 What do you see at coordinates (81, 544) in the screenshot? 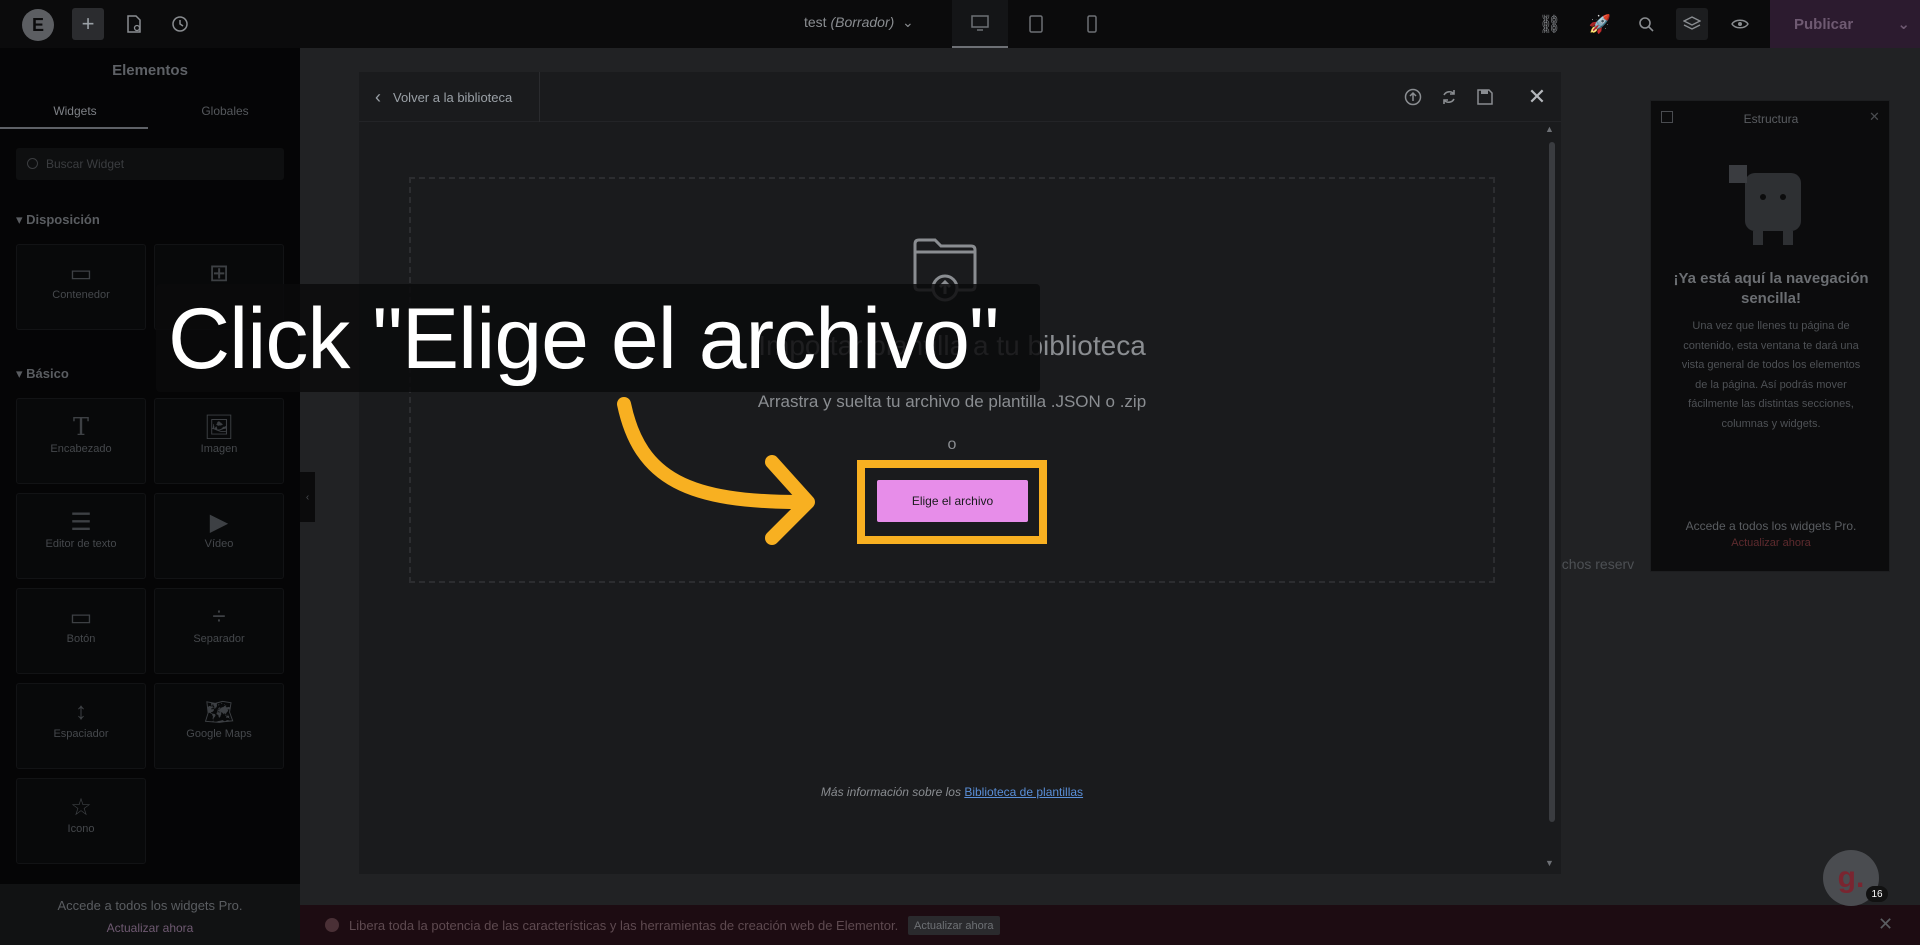
I see `widget-label: Editor de texto` at bounding box center [81, 544].